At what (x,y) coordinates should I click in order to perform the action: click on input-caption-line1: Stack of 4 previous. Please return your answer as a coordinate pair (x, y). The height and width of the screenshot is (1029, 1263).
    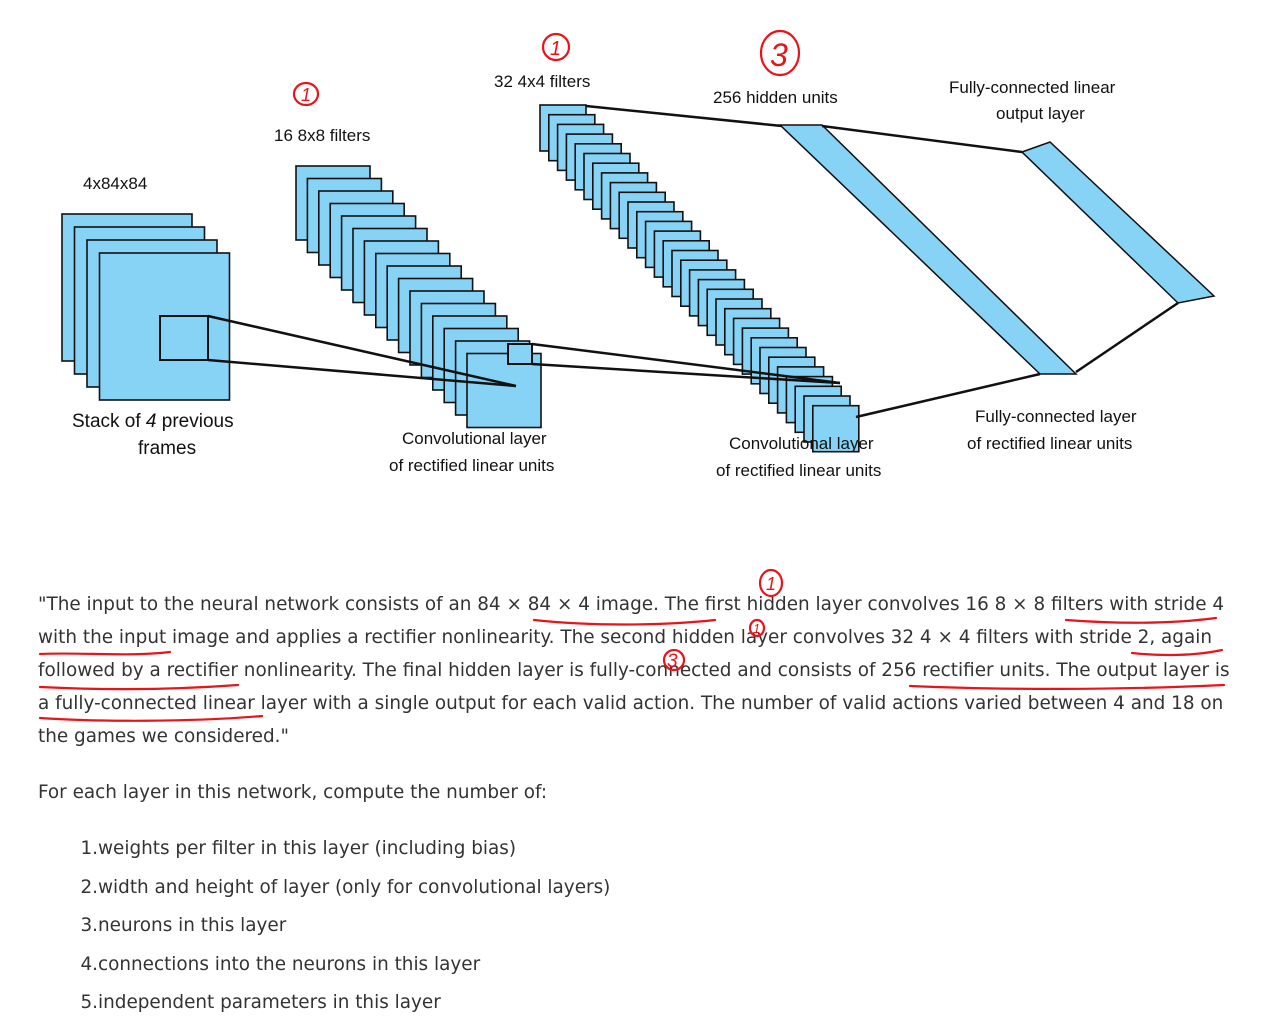
    Looking at the image, I should click on (153, 421).